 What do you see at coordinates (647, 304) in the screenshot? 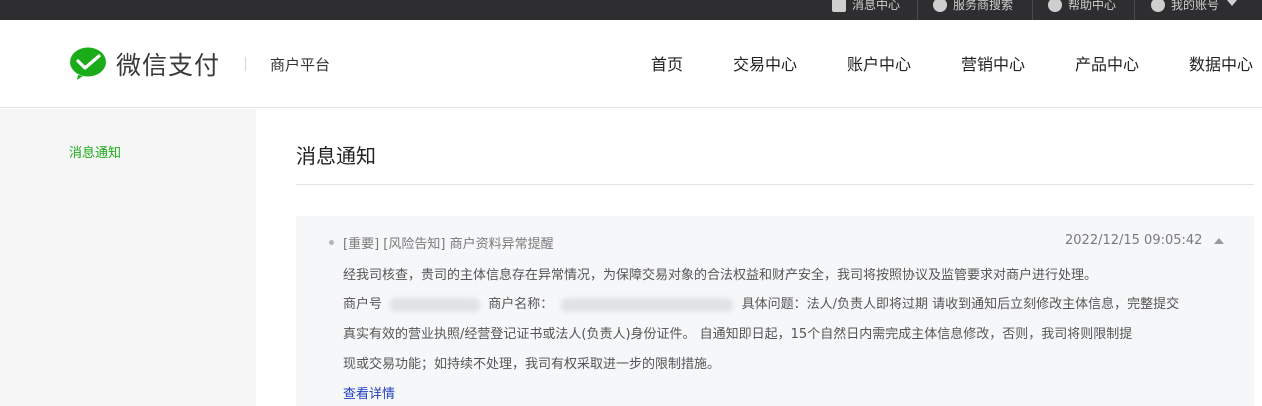
I see `redacted-merchant-name` at bounding box center [647, 304].